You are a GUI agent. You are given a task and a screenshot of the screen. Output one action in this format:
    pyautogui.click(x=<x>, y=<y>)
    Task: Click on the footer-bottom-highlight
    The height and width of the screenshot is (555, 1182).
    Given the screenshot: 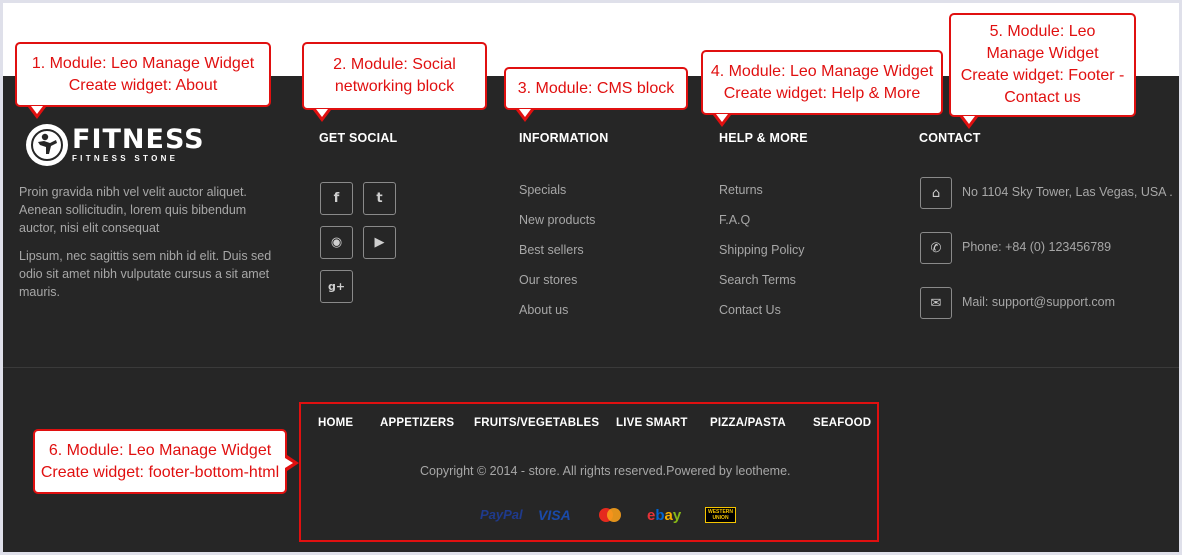 What is the action you would take?
    pyautogui.click(x=589, y=472)
    